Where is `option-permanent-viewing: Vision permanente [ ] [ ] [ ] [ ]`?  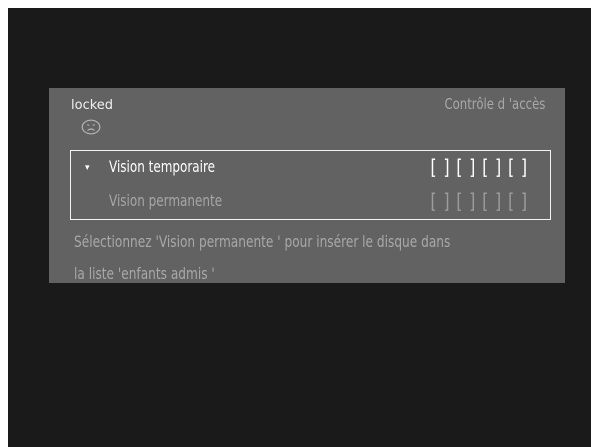 option-permanent-viewing: Vision permanente [ ] [ ] [ ] [ ] is located at coordinates (310, 201).